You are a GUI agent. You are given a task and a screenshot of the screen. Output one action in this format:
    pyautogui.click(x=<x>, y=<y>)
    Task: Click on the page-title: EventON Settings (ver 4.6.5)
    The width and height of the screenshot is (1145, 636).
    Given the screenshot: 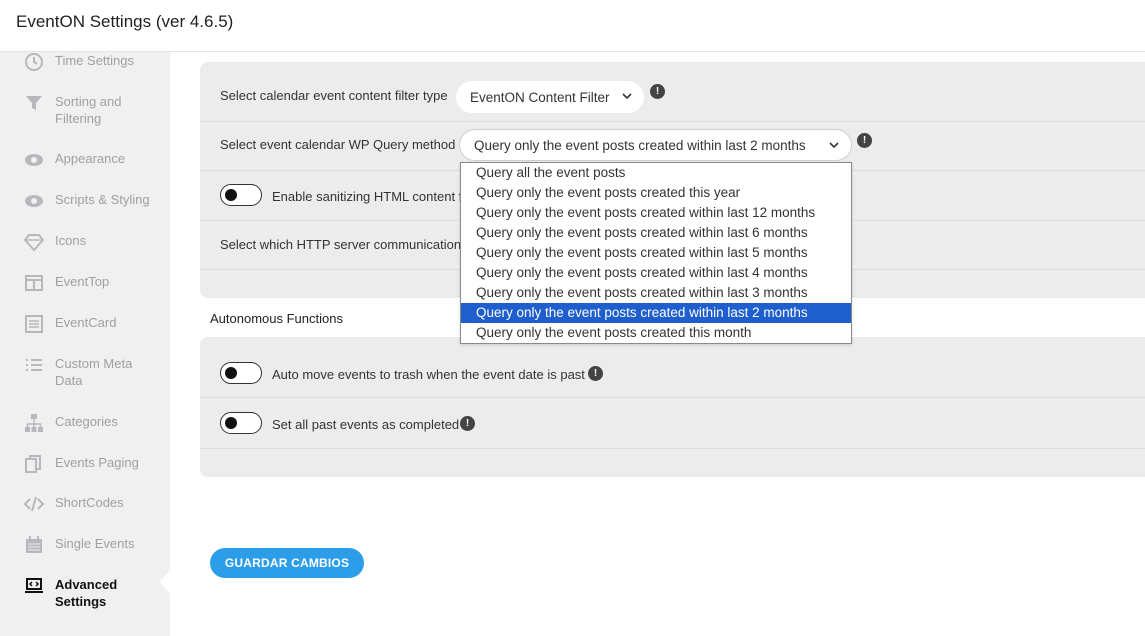 What is the action you would take?
    pyautogui.click(x=125, y=21)
    